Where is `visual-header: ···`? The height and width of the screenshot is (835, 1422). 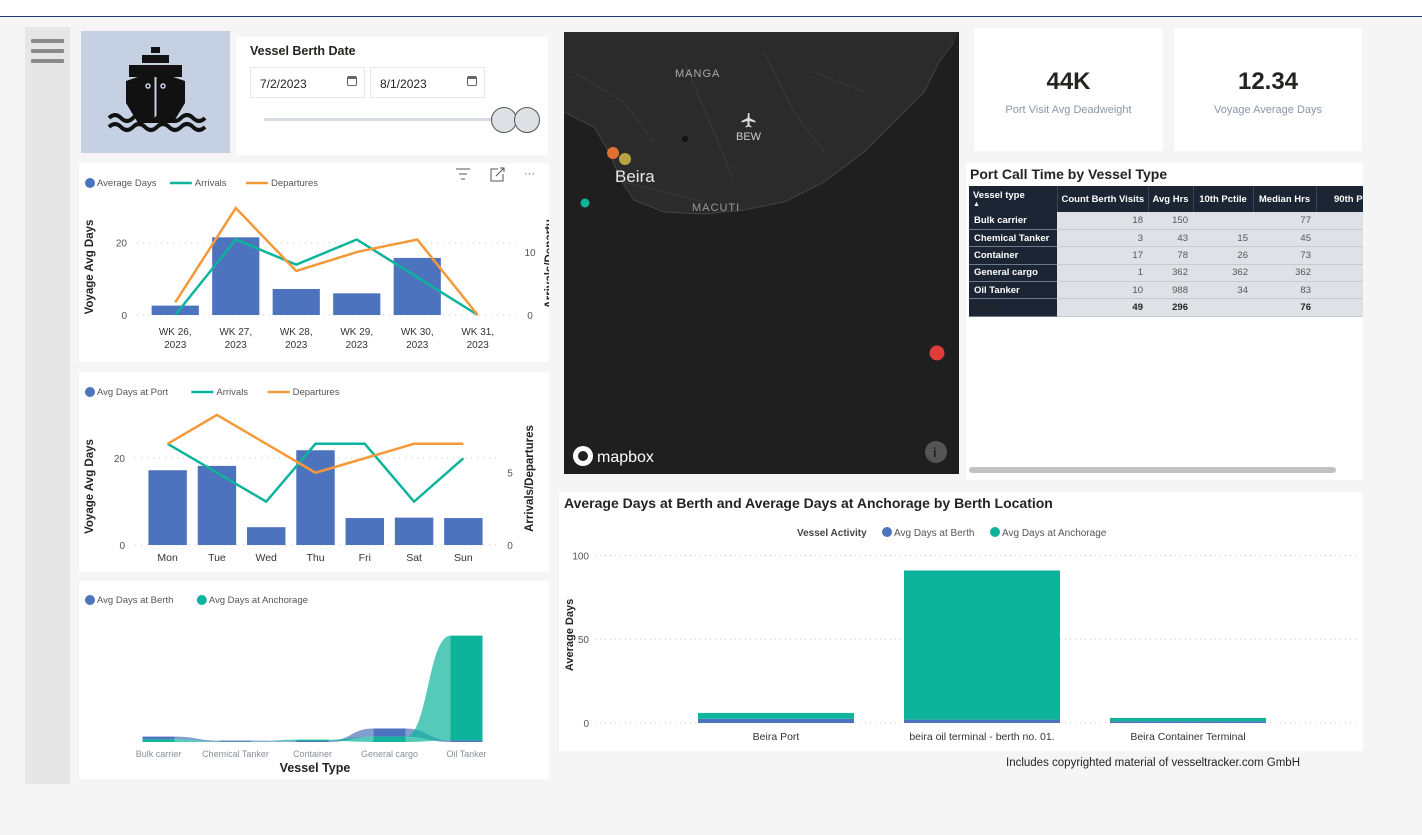 visual-header: ··· is located at coordinates (495, 174).